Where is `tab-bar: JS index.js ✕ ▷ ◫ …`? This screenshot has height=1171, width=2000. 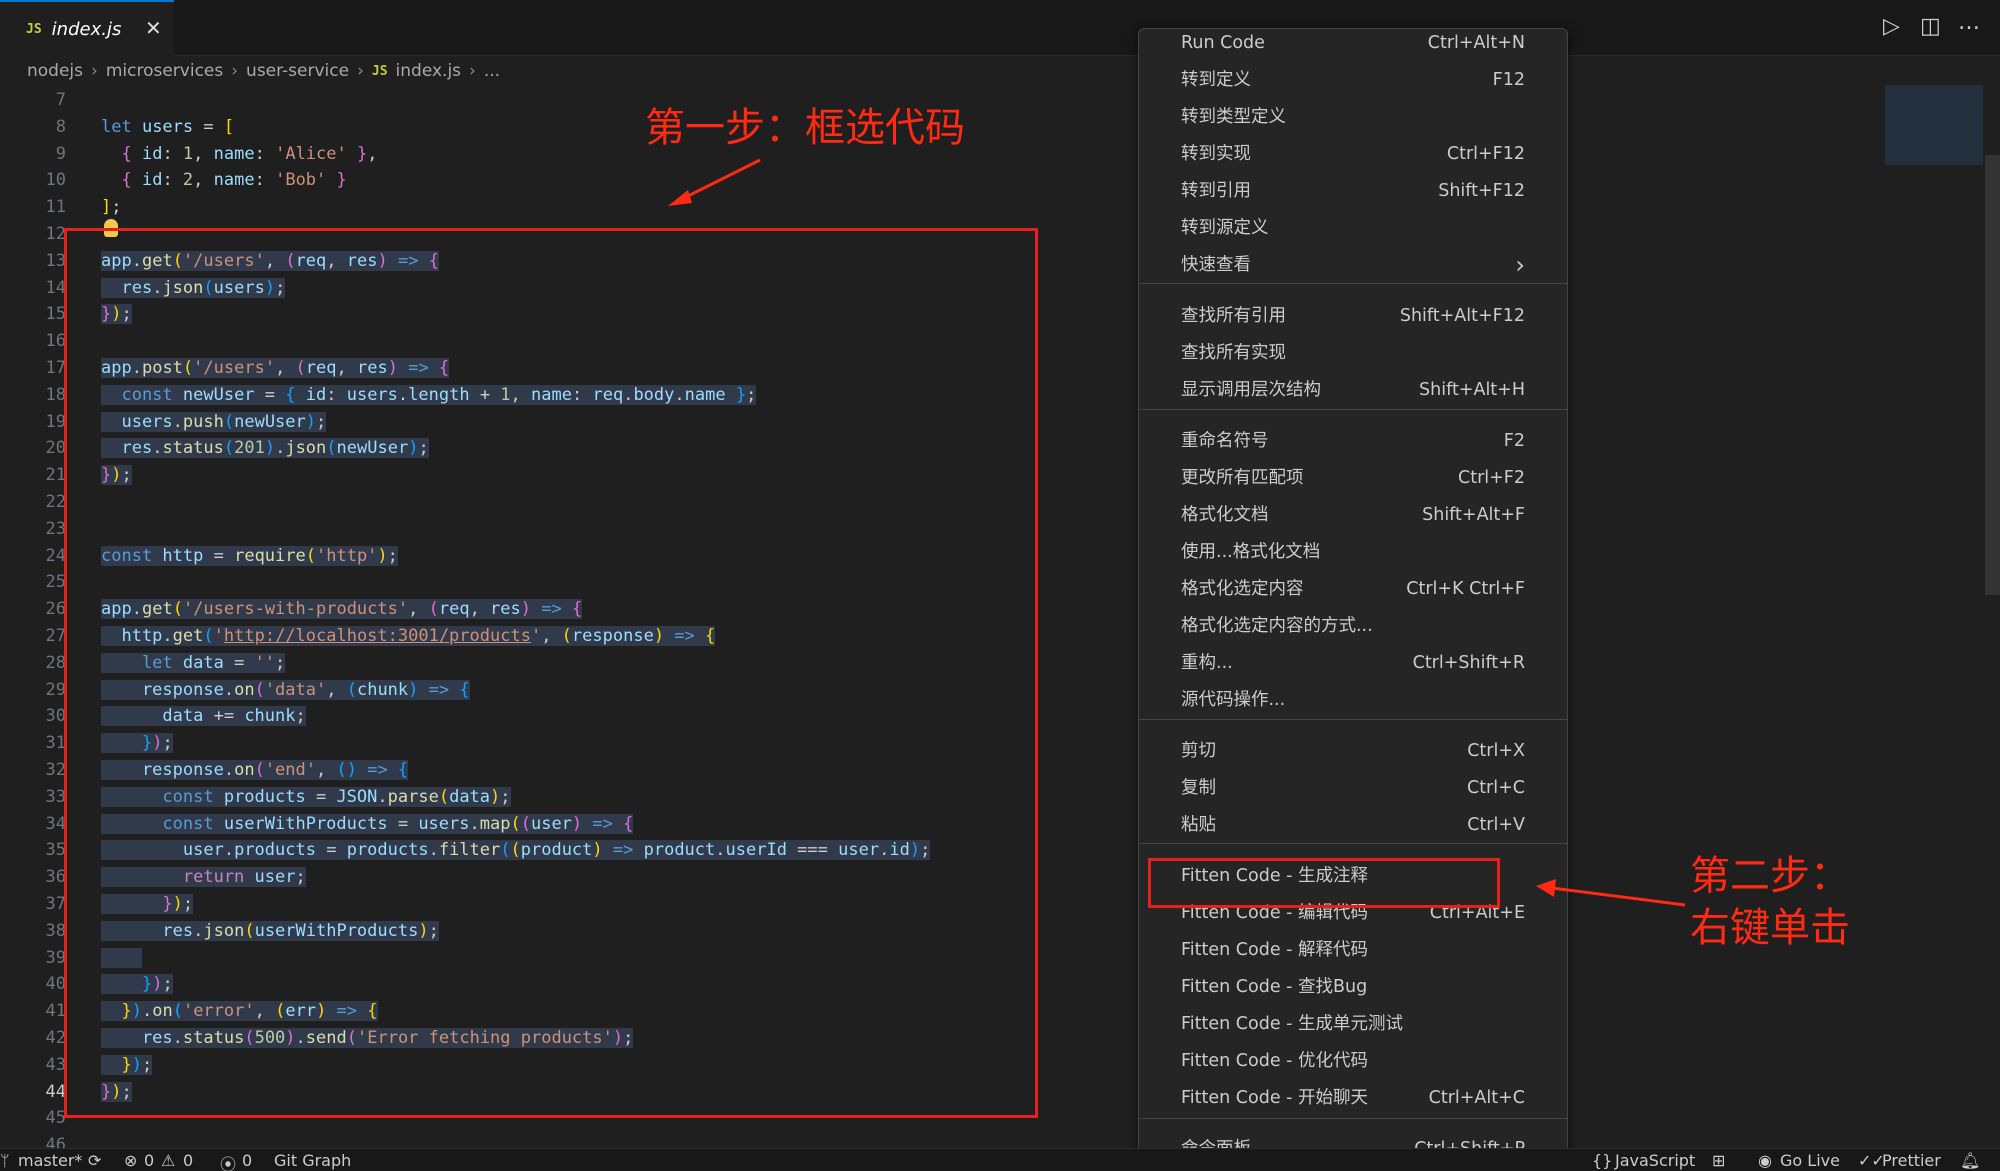
tab-bar: JS index.js ✕ ▷ ◫ … is located at coordinates (1000, 28).